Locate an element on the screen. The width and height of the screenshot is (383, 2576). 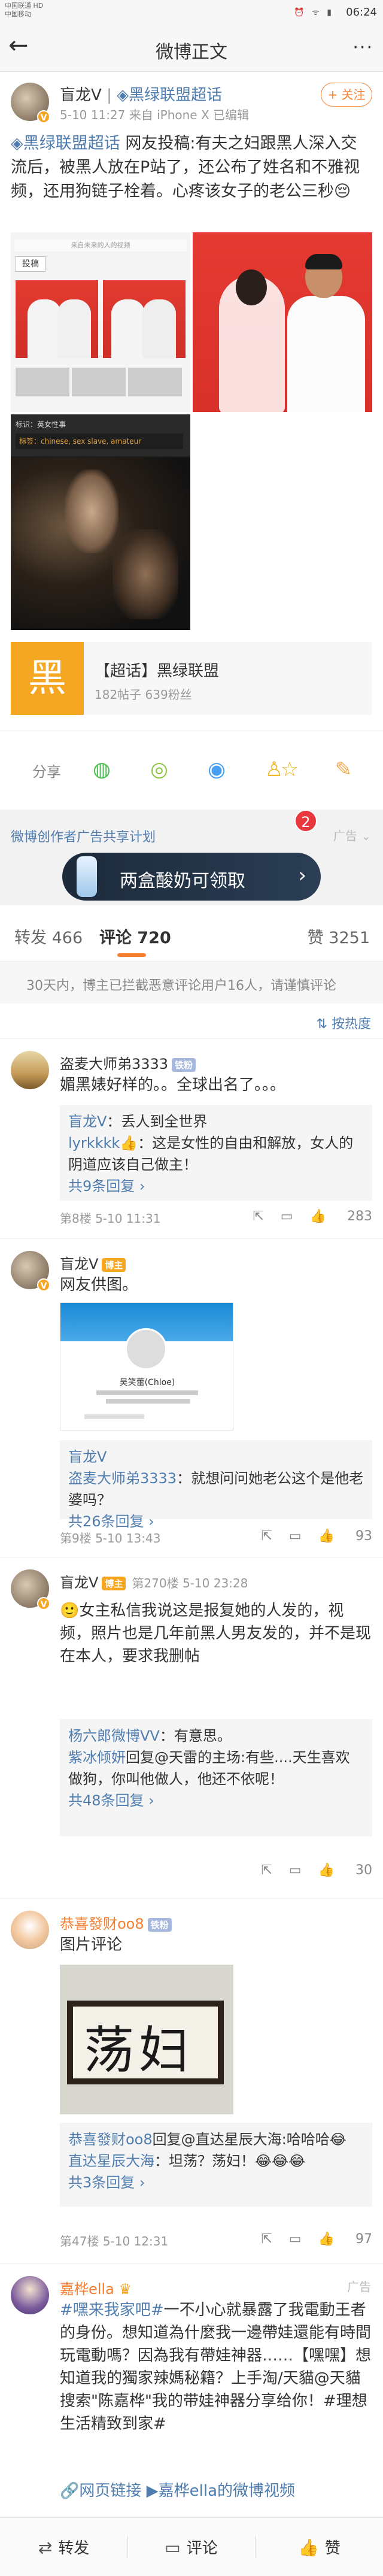
body-shape is located at coordinates (326, 354).